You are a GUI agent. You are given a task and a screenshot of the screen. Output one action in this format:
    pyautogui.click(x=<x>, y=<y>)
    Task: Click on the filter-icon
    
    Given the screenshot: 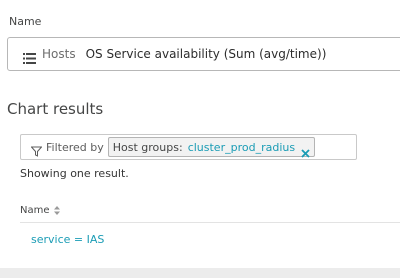 What is the action you would take?
    pyautogui.click(x=36, y=149)
    